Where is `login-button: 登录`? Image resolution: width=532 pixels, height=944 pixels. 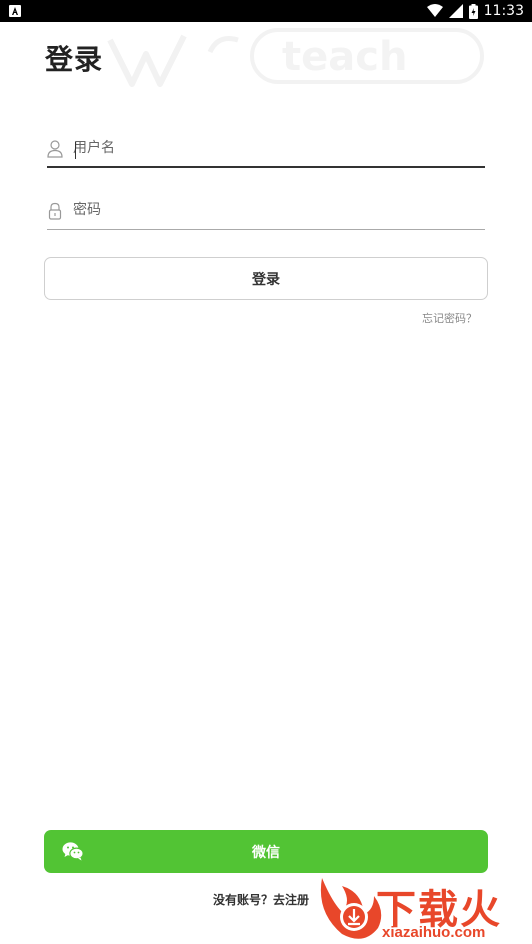 login-button: 登录 is located at coordinates (266, 278).